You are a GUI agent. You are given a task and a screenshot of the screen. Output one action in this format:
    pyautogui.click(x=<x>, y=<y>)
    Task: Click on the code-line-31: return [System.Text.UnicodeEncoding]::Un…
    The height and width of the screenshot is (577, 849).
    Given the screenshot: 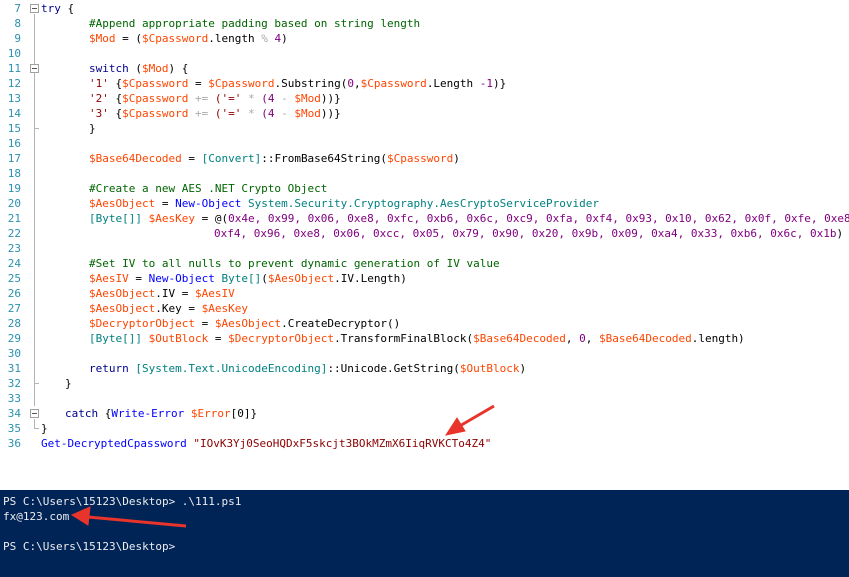 What is the action you would take?
    pyautogui.click(x=307, y=368)
    